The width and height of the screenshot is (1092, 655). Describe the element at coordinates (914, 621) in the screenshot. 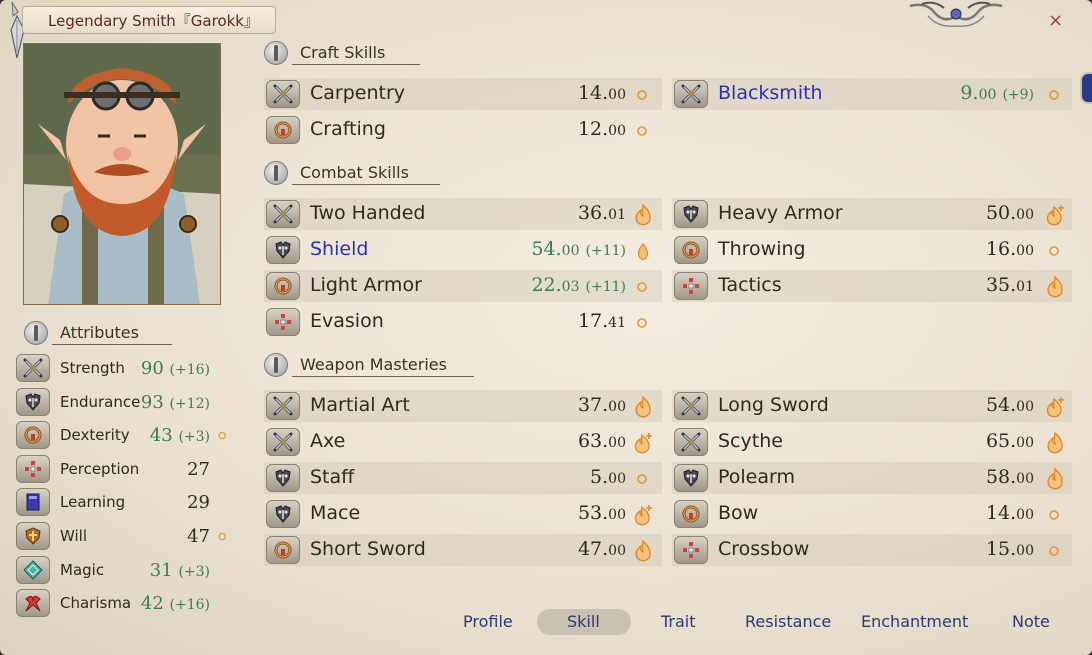

I see `tab-enchantment: Enchantment` at that location.